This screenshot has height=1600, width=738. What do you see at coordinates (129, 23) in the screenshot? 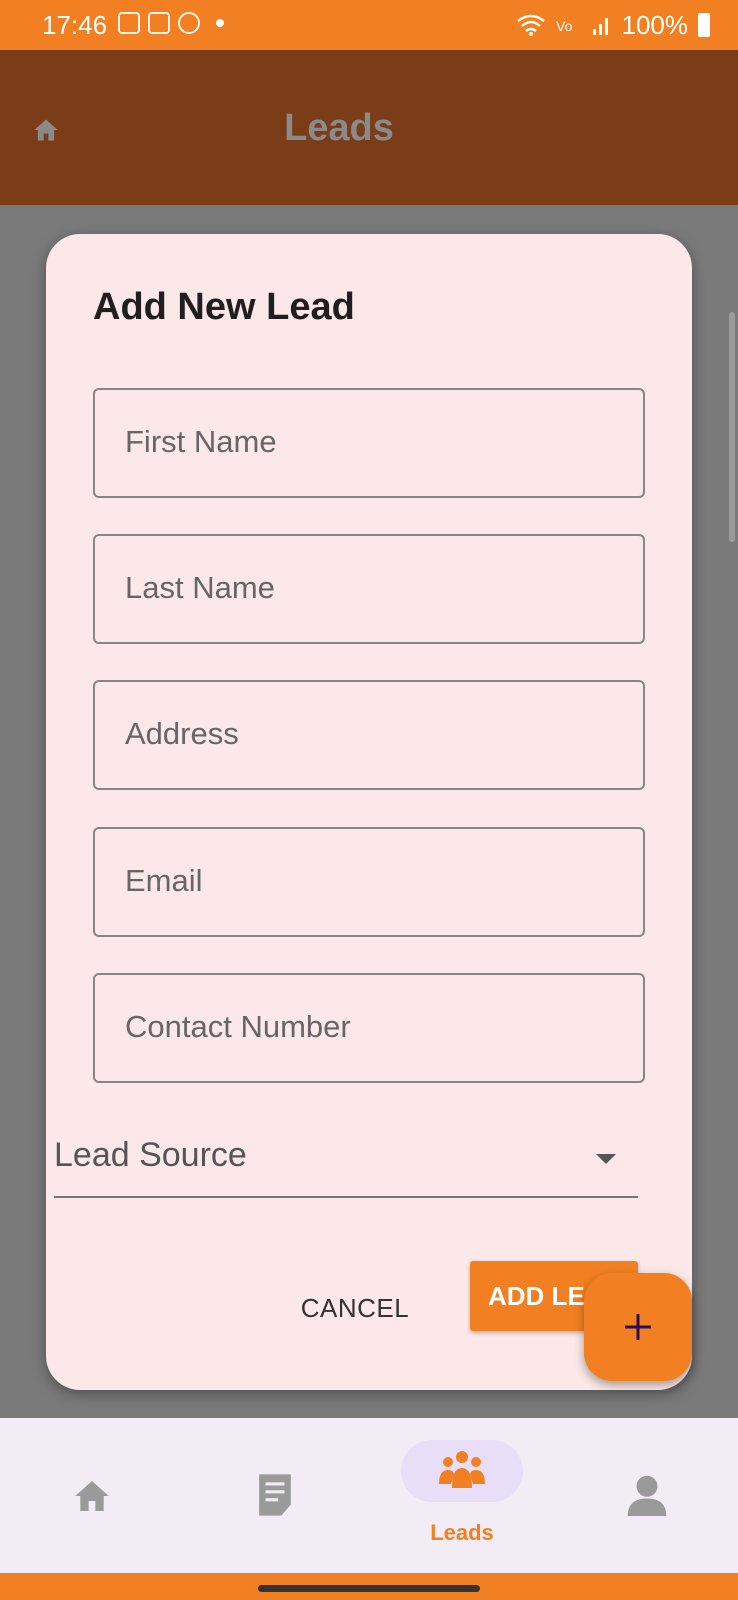
I see `screenshot-icon` at bounding box center [129, 23].